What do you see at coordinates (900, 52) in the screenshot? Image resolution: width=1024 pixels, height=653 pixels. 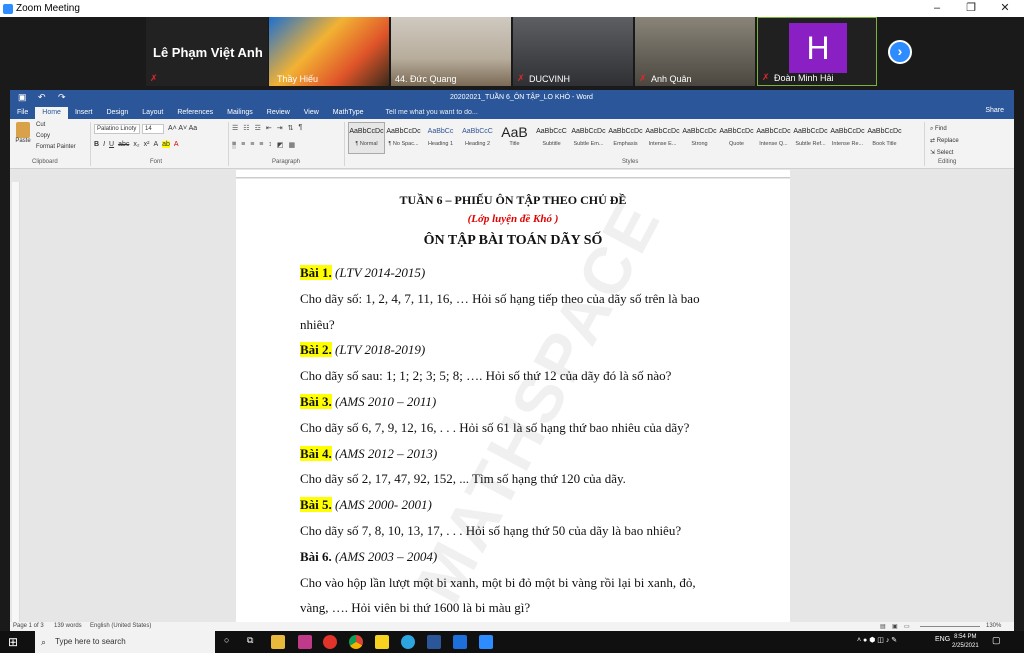 I see `next-page-button: ›` at bounding box center [900, 52].